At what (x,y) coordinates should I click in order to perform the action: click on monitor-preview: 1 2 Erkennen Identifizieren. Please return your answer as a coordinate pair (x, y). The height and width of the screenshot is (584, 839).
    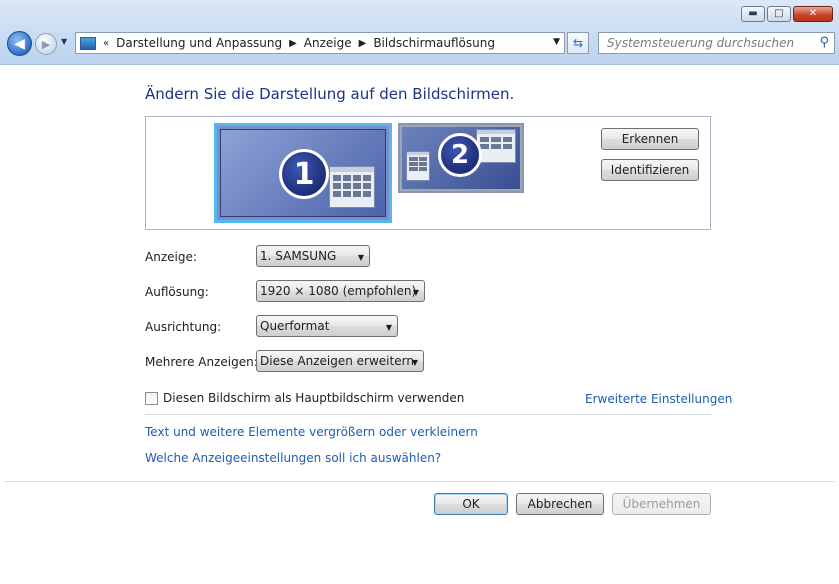
    Looking at the image, I should click on (428, 173).